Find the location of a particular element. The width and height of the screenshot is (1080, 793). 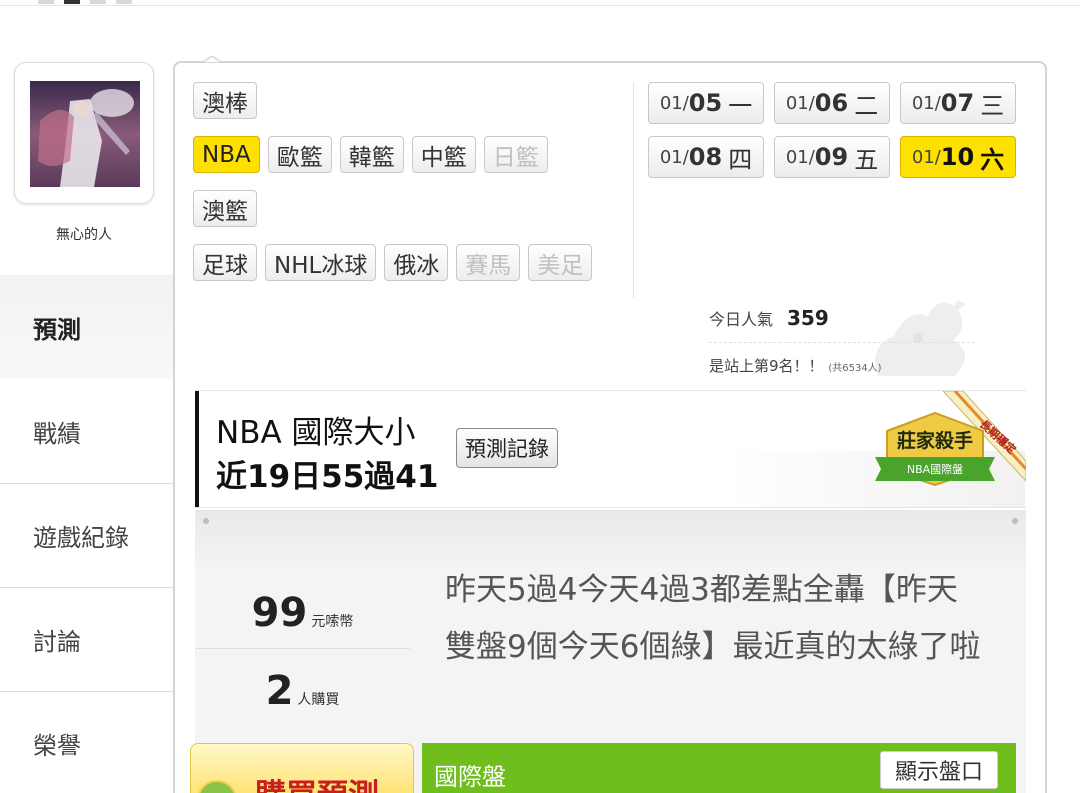

avatar-card is located at coordinates (84, 133).